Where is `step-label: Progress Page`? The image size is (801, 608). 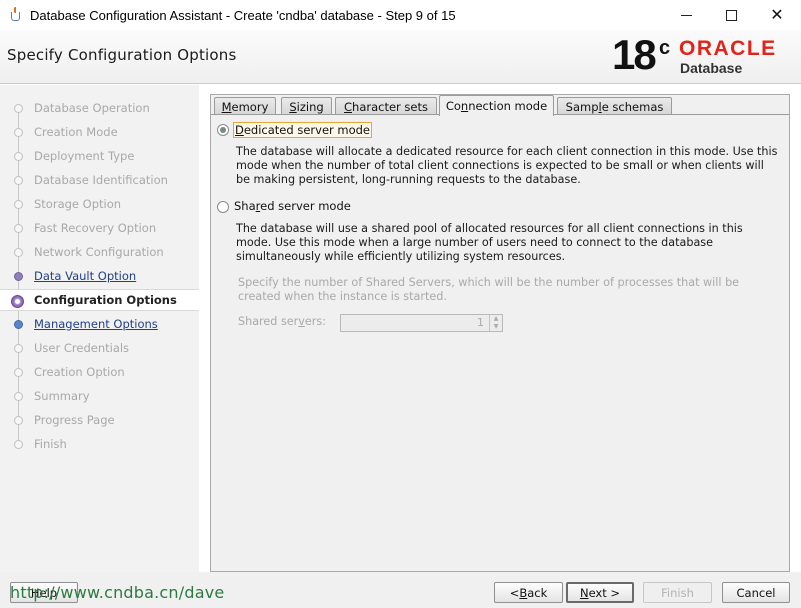
step-label: Progress Page is located at coordinates (74, 420).